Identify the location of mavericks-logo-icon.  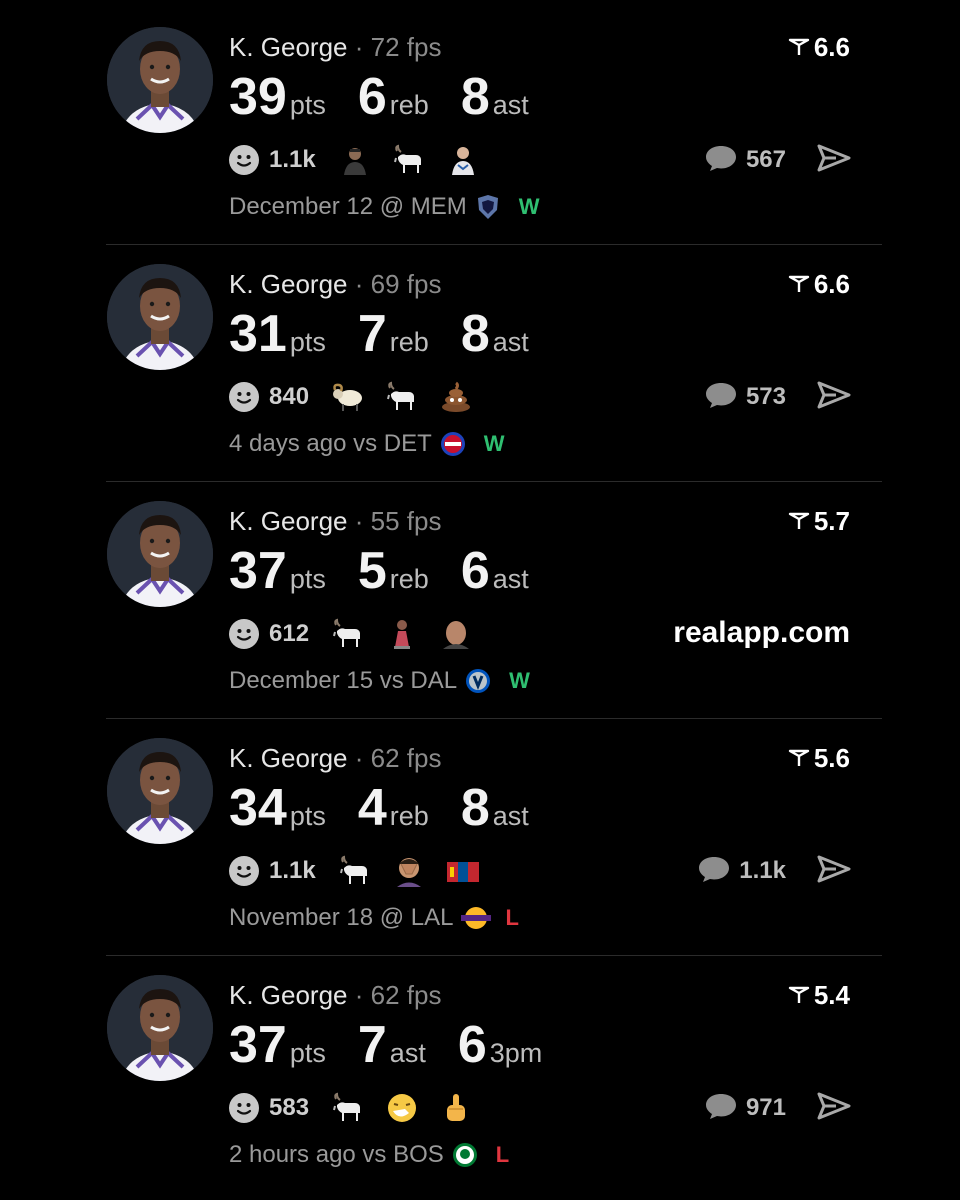
(478, 681).